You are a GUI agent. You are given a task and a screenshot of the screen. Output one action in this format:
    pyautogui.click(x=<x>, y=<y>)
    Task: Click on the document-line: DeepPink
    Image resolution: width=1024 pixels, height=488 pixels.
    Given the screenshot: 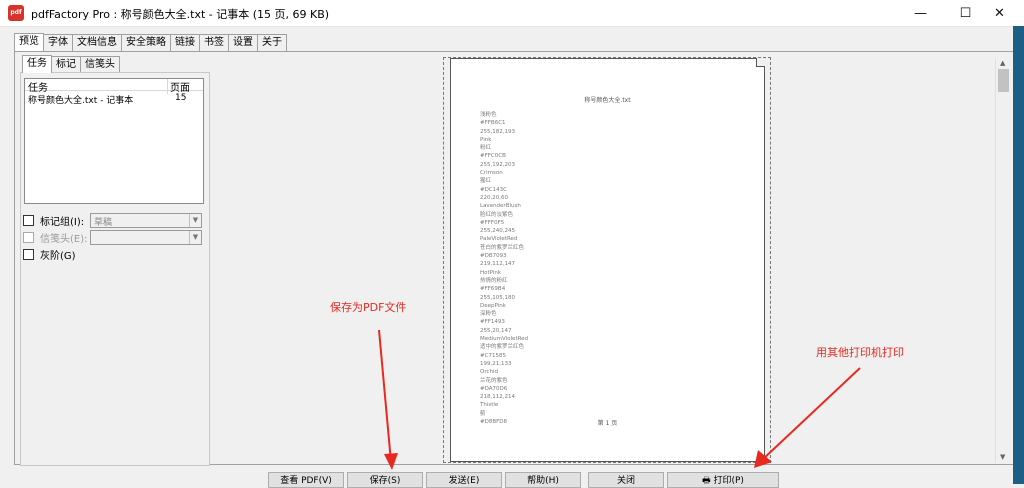 What is the action you would take?
    pyautogui.click(x=493, y=305)
    